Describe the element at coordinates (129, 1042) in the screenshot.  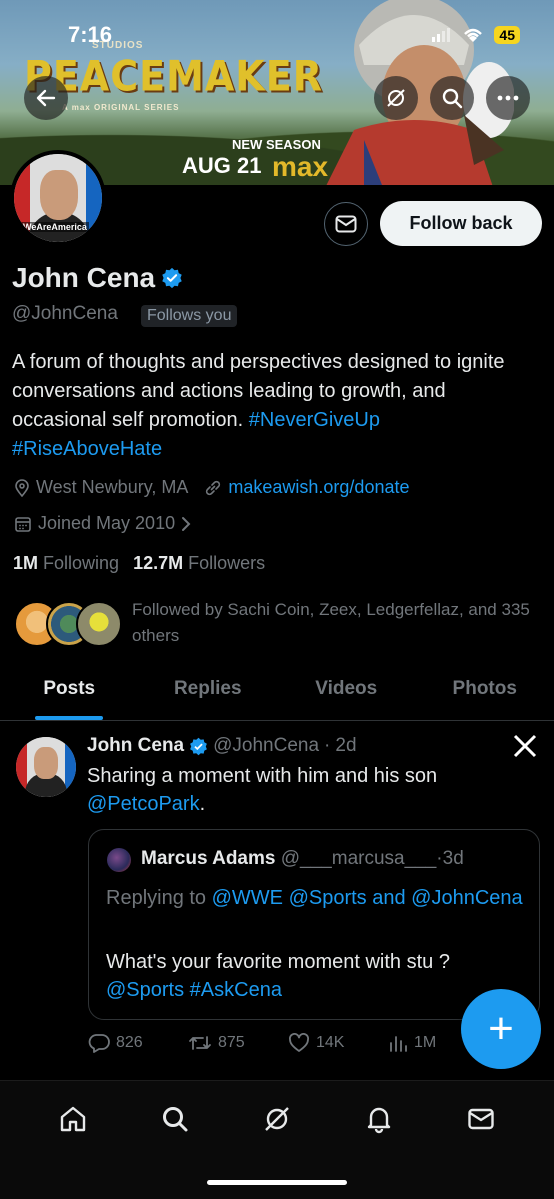
I see `reply-count: 826` at that location.